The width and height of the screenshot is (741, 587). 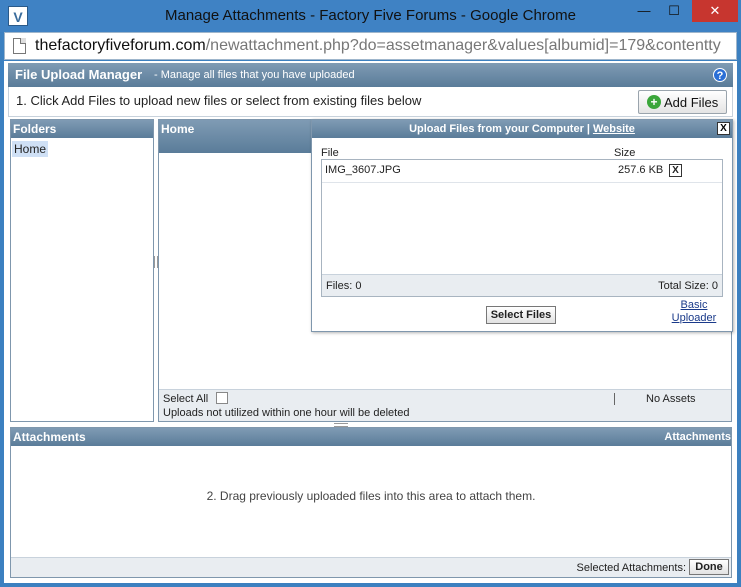 What do you see at coordinates (691, 102) in the screenshot?
I see `add-files-label: Add Files` at bounding box center [691, 102].